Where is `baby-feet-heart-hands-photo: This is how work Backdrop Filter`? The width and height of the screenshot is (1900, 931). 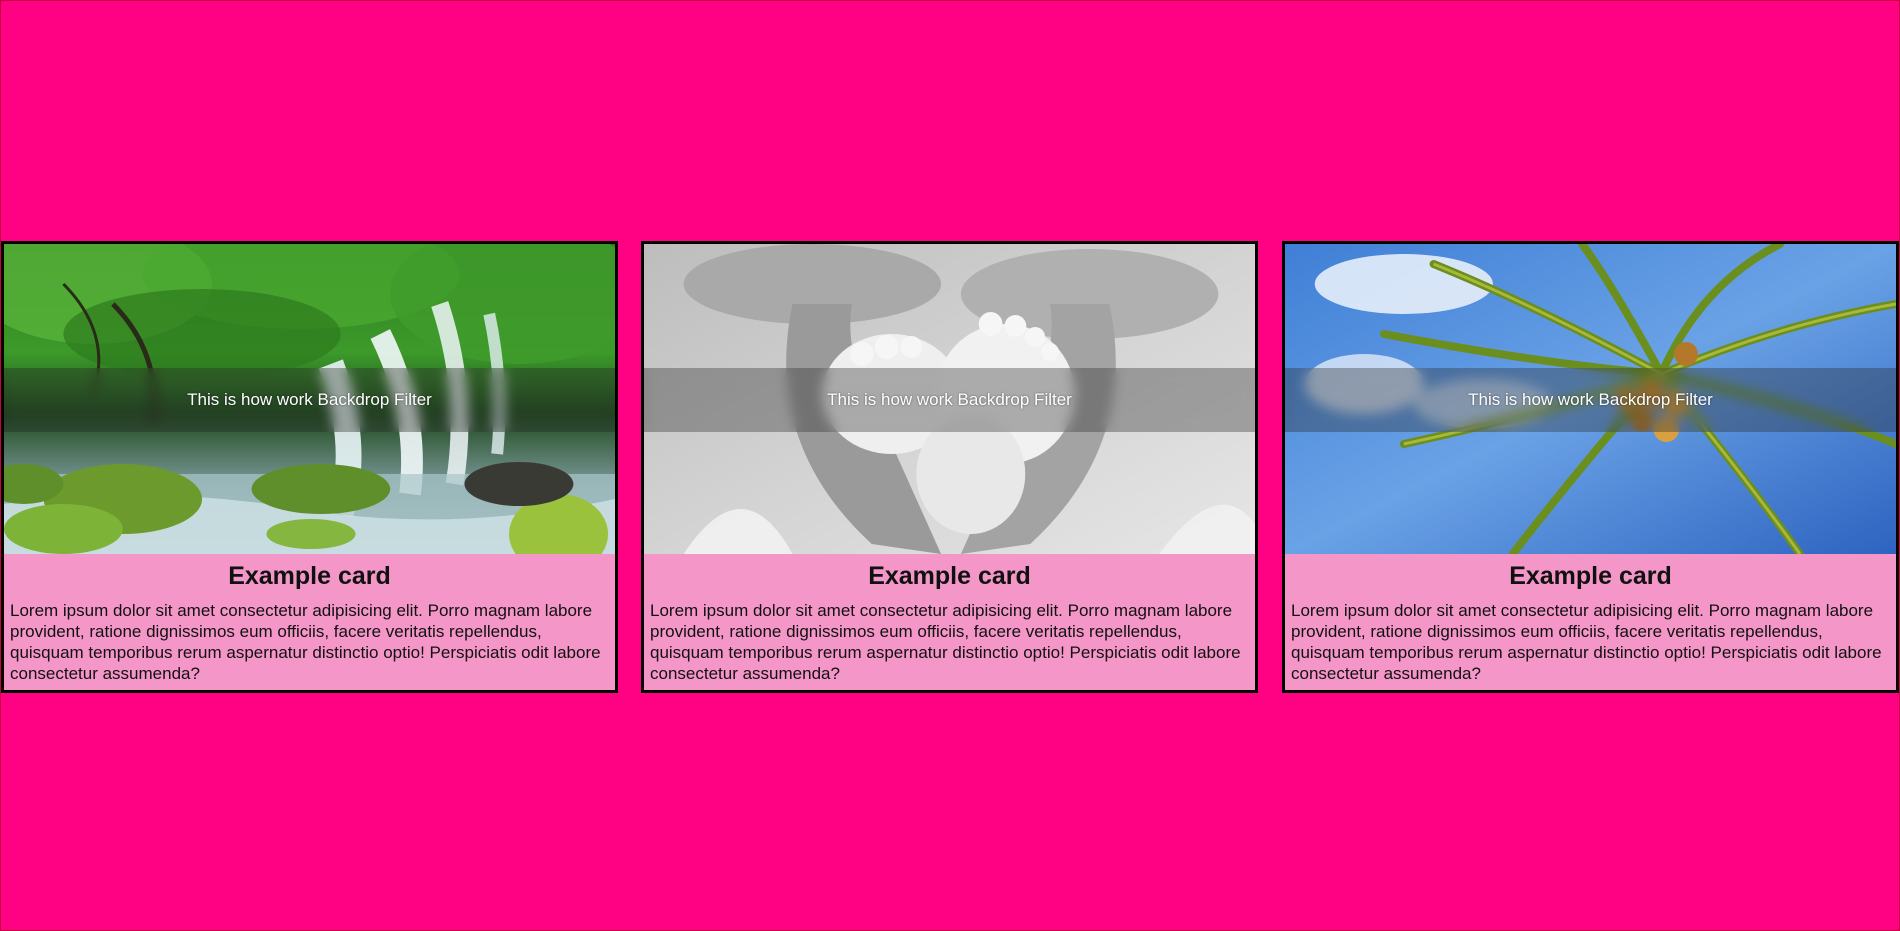 baby-feet-heart-hands-photo: This is how work Backdrop Filter is located at coordinates (949, 399).